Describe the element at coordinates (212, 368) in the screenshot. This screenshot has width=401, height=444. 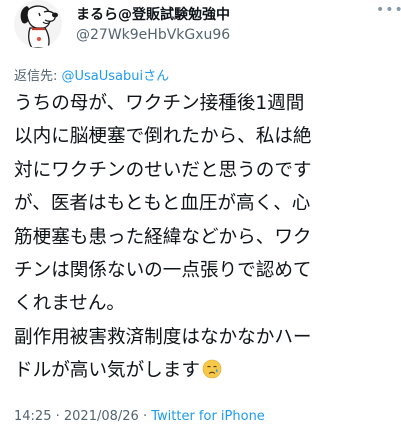
I see `crying-face-emoji-icon` at that location.